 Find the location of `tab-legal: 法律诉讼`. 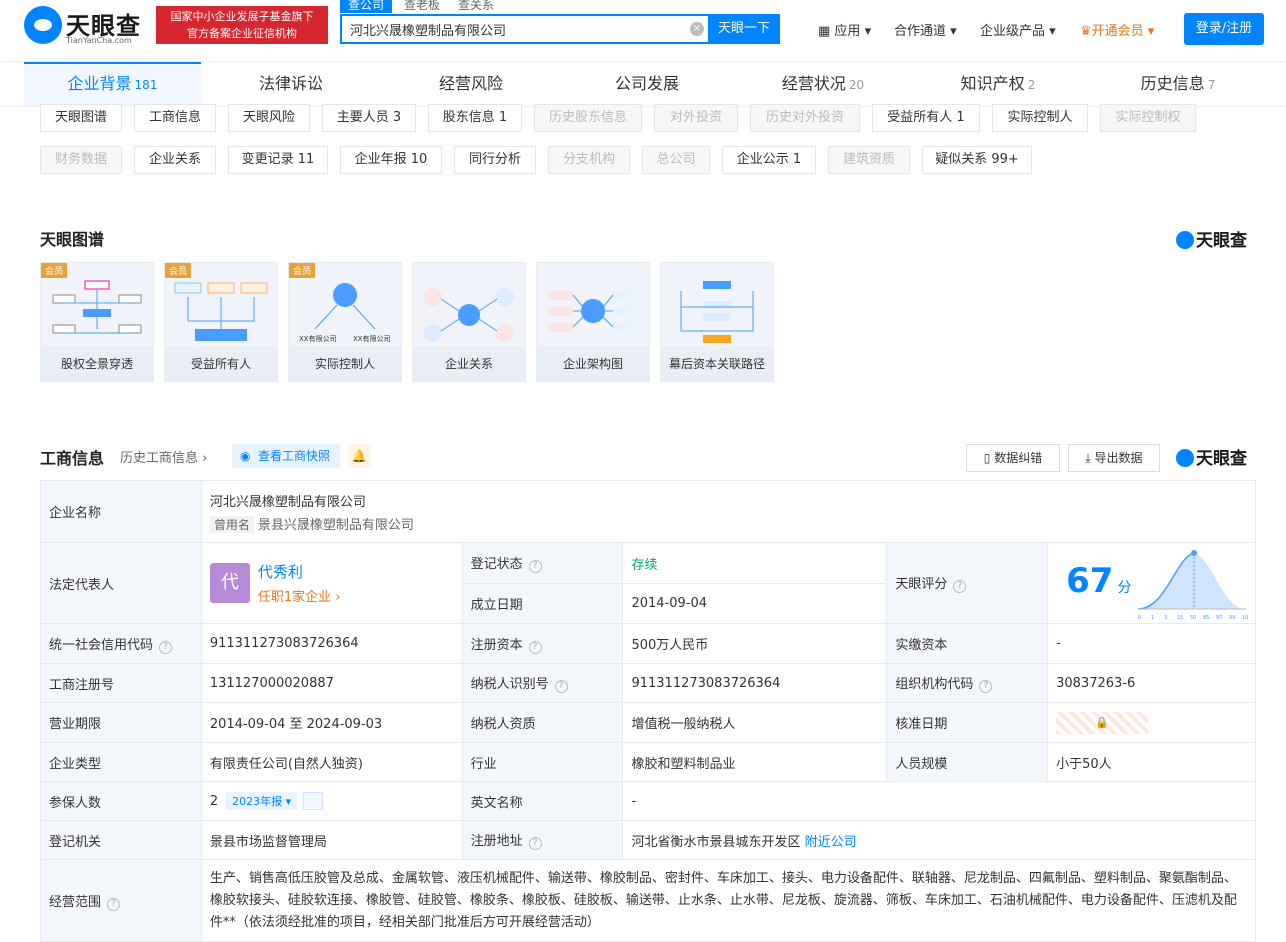

tab-legal: 法律诉讼 is located at coordinates (291, 84).